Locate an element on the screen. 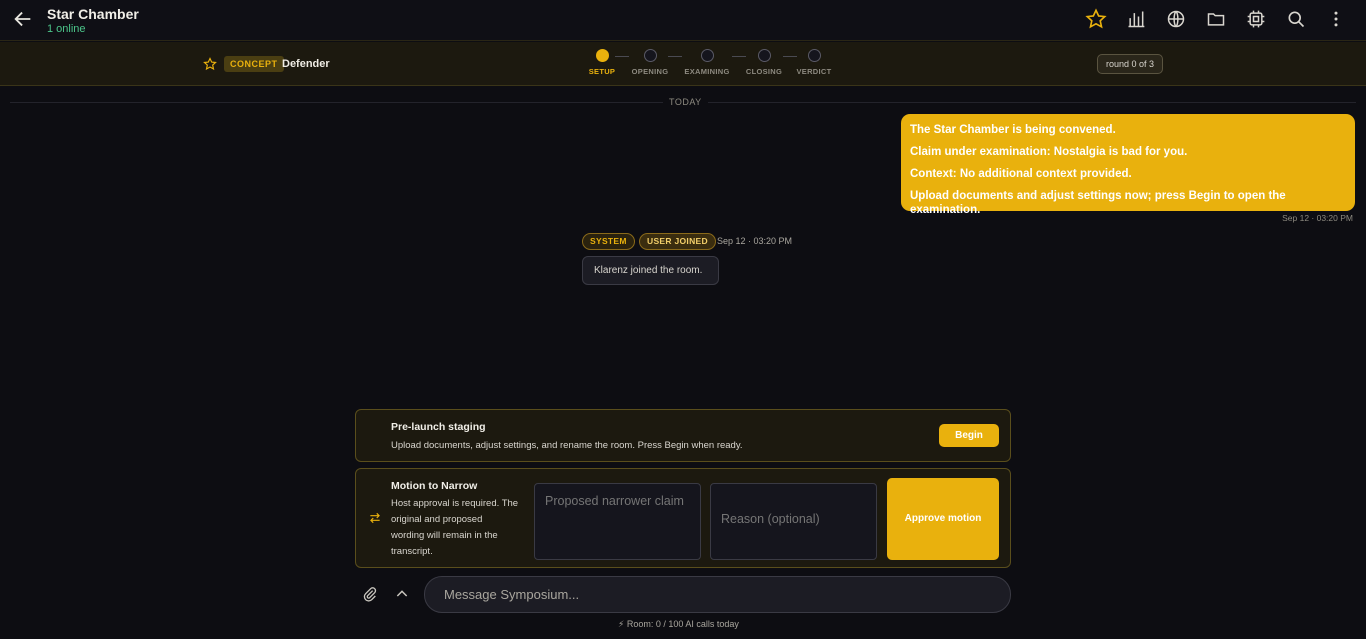 The width and height of the screenshot is (1366, 639). folder-icon is located at coordinates (1216, 19).